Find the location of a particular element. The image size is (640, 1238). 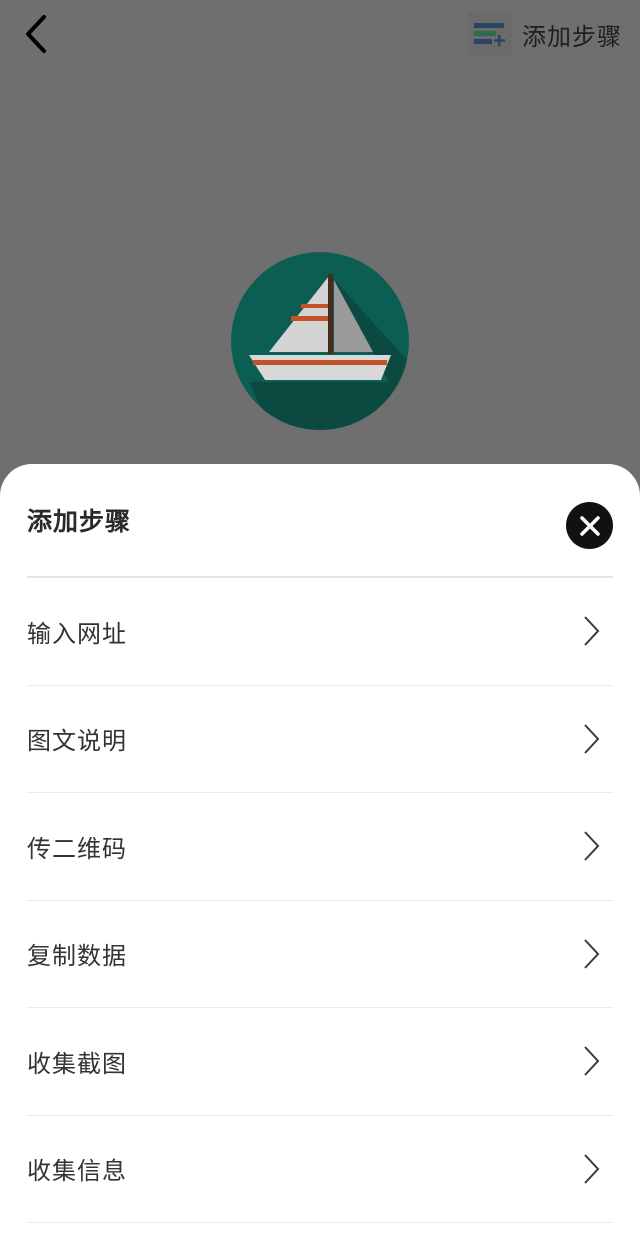

menu-item-copy-data: 复制数据 is located at coordinates (320, 954).